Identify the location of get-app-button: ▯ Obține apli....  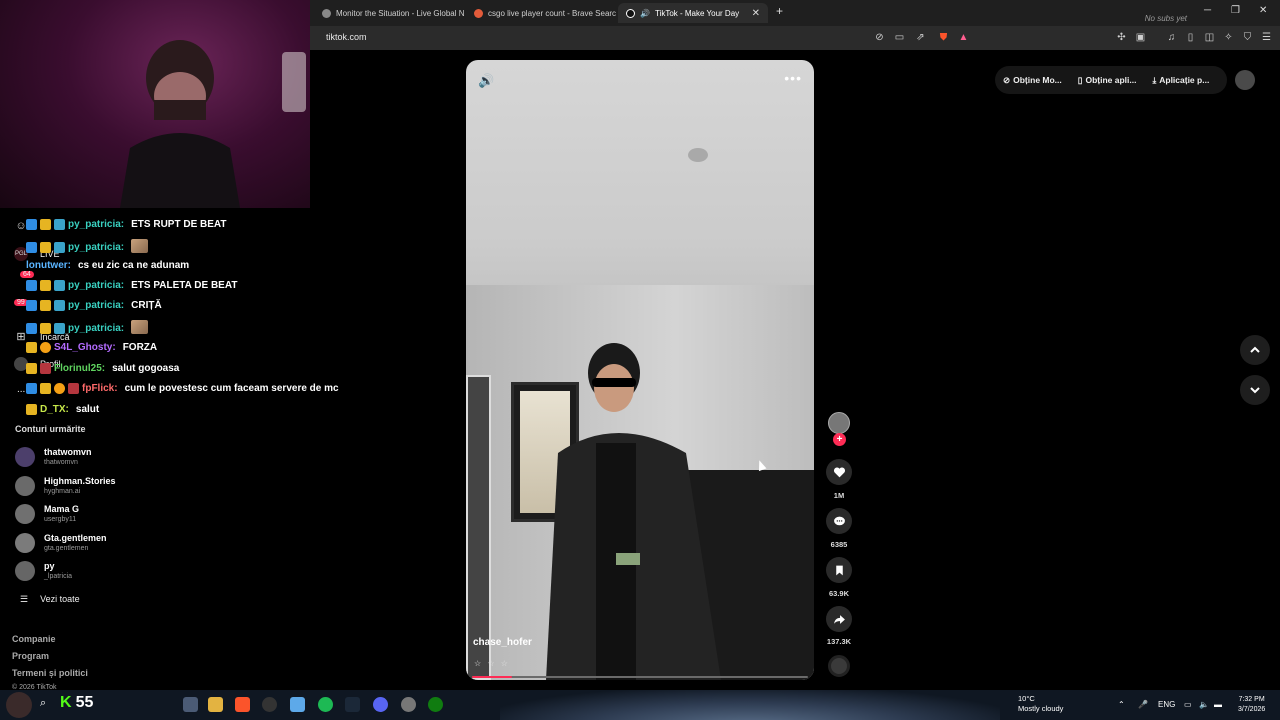
(1107, 80).